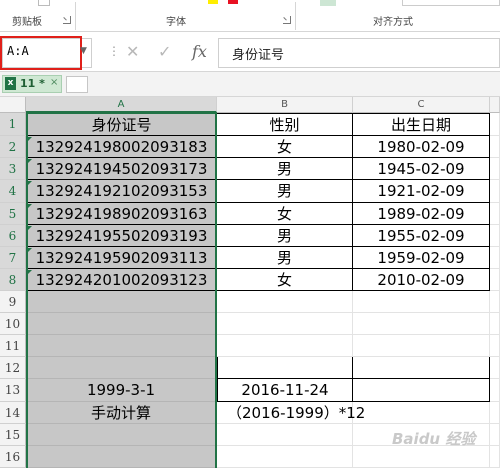 The image size is (500, 468). I want to click on format-painter-icon, so click(44, 3).